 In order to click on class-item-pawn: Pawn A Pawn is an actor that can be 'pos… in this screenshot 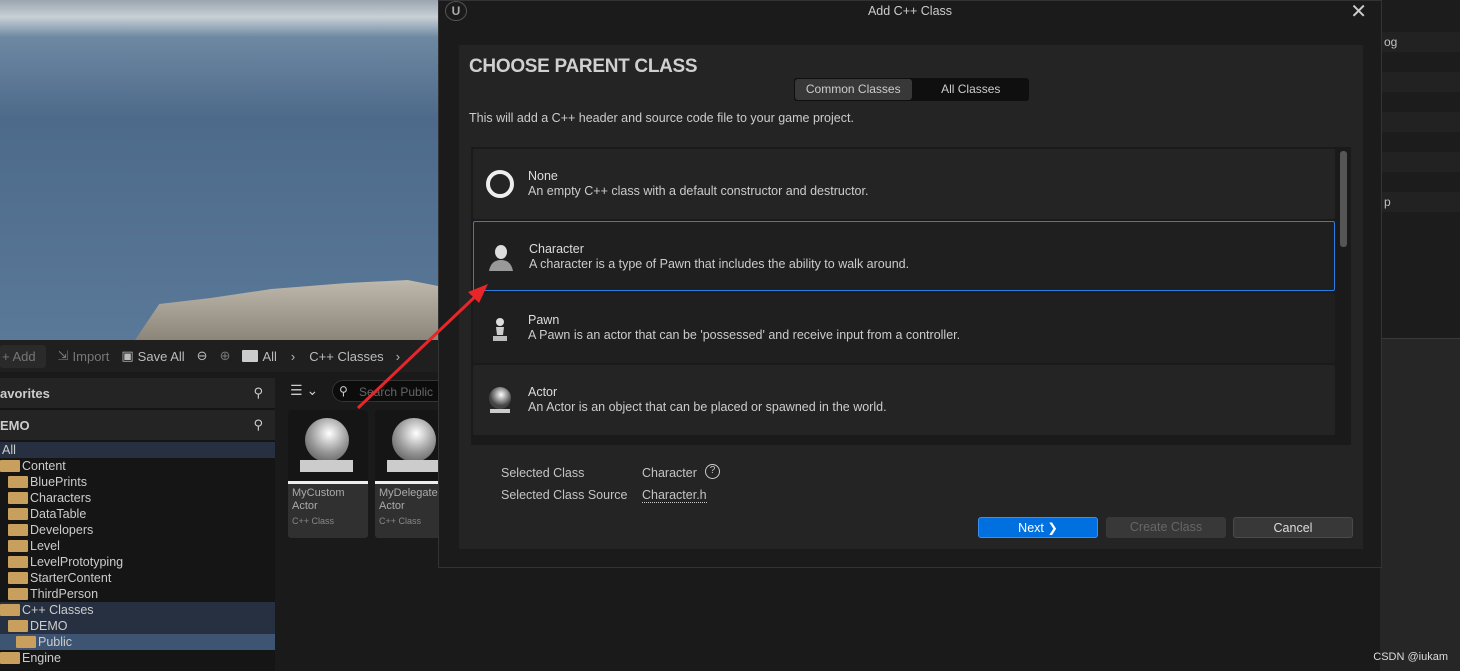, I will do `click(904, 328)`.